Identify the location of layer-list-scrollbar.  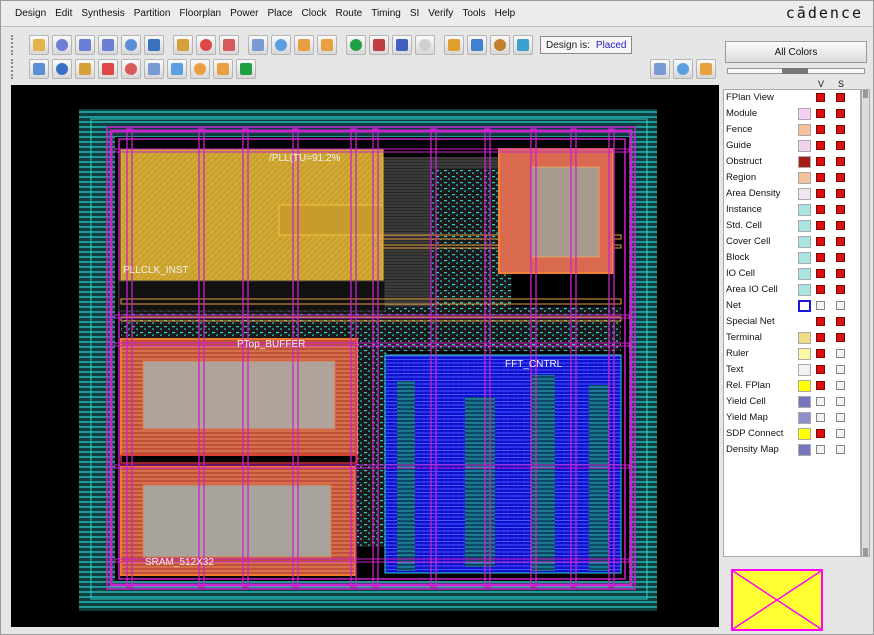
(865, 323).